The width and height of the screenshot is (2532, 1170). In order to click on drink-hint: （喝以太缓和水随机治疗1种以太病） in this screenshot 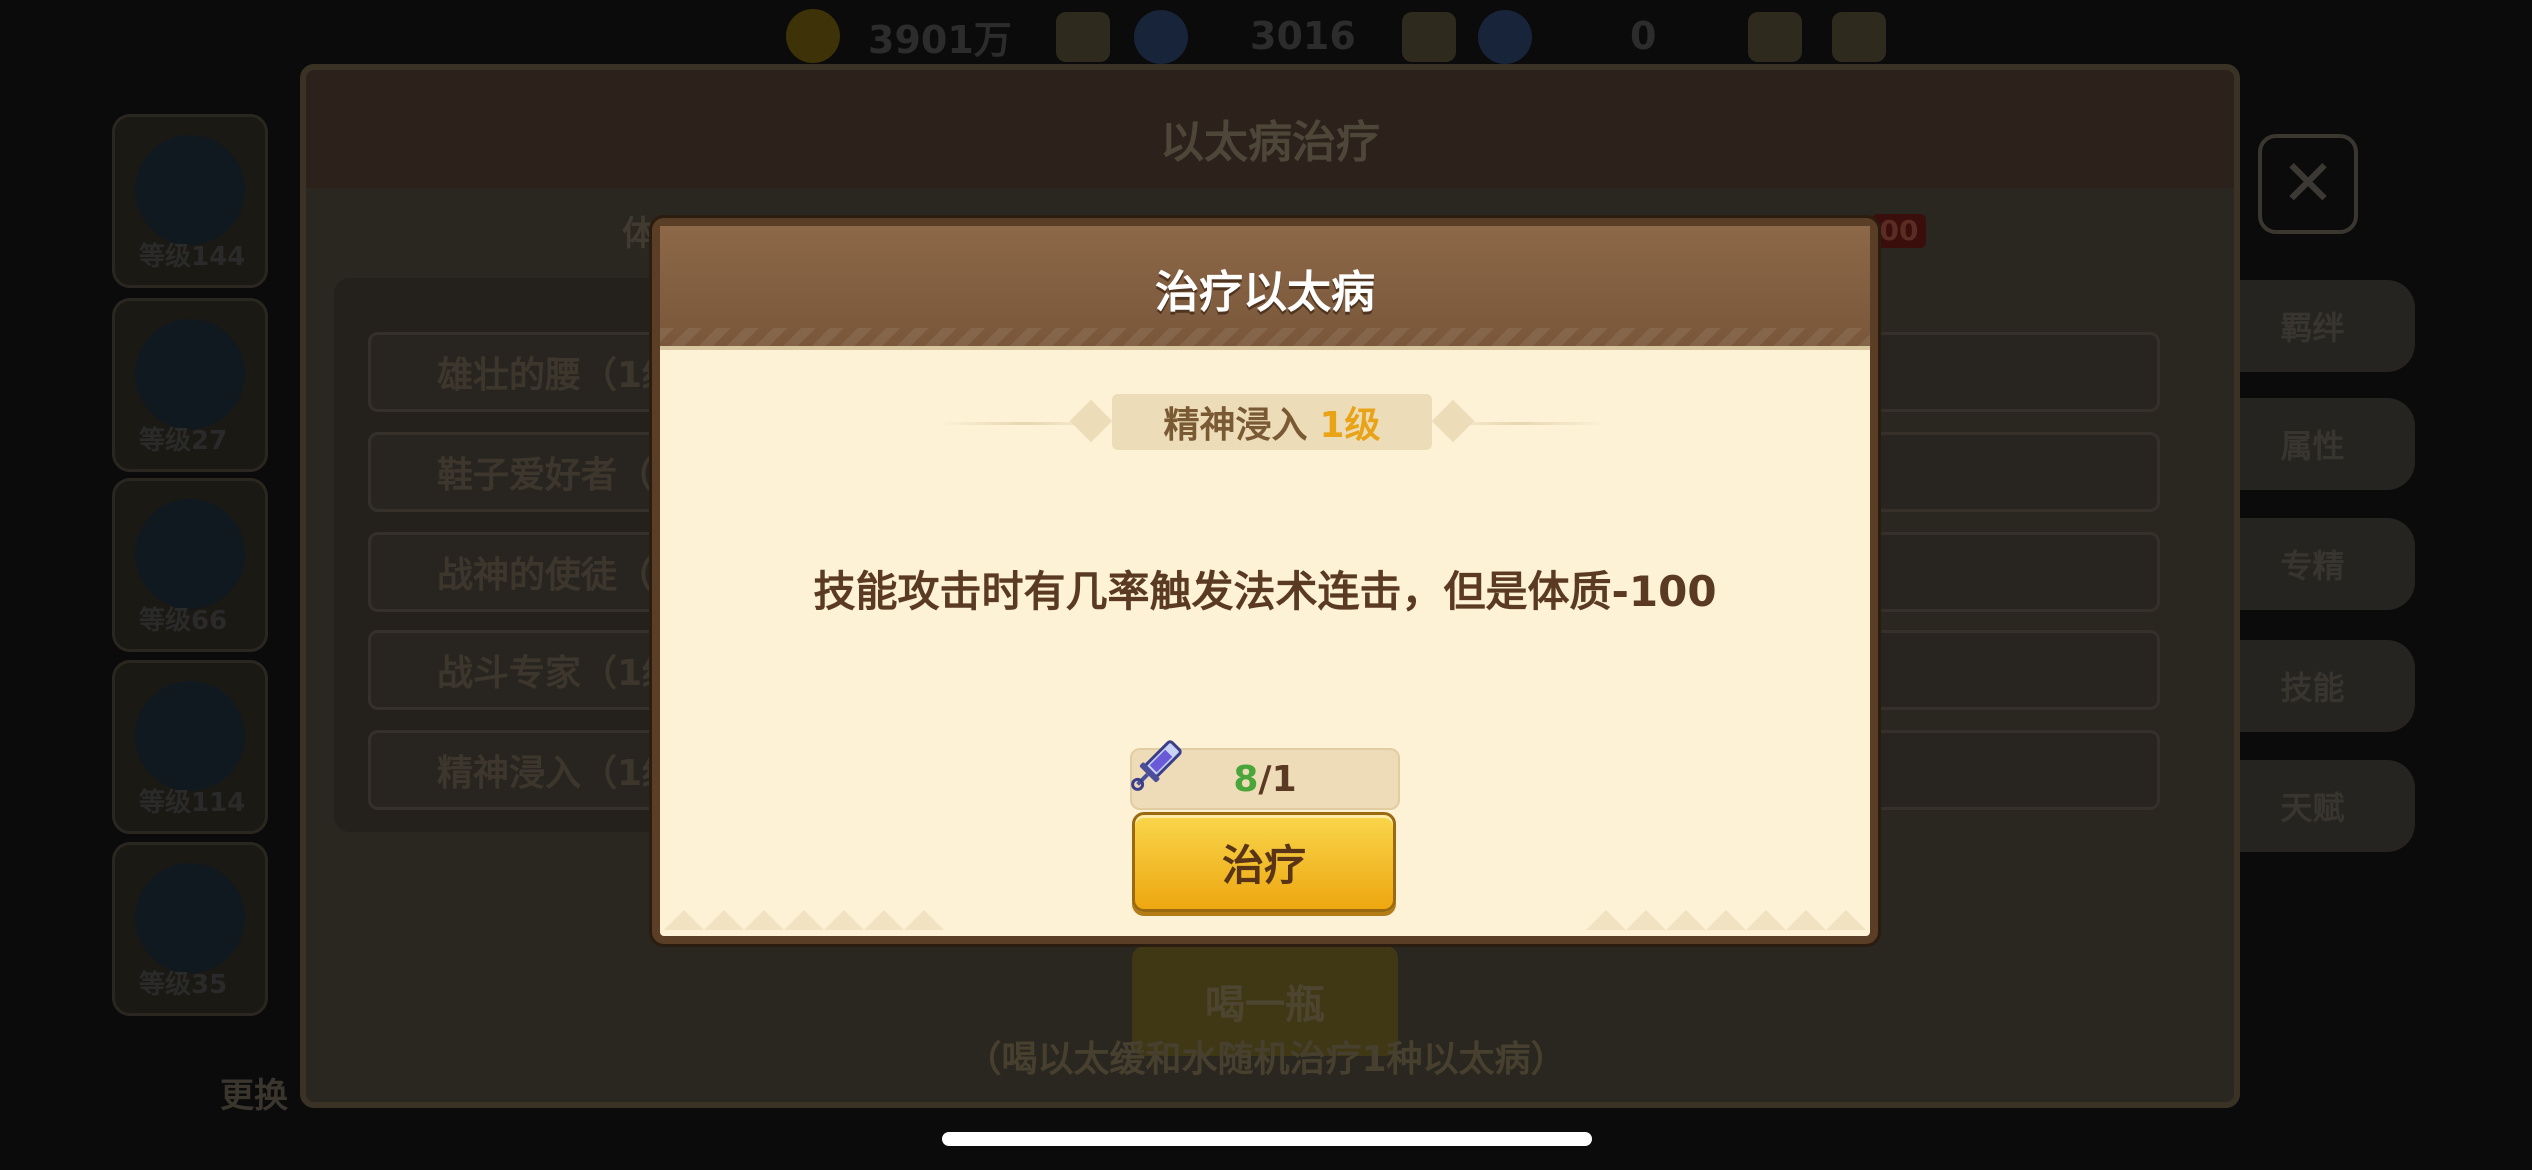, I will do `click(1266, 1059)`.